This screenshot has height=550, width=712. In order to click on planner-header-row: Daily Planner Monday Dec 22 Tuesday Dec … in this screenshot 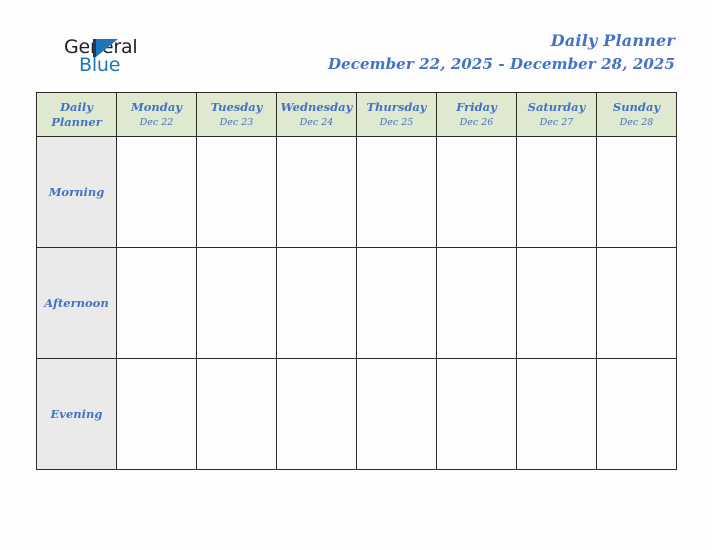, I will do `click(356, 114)`.